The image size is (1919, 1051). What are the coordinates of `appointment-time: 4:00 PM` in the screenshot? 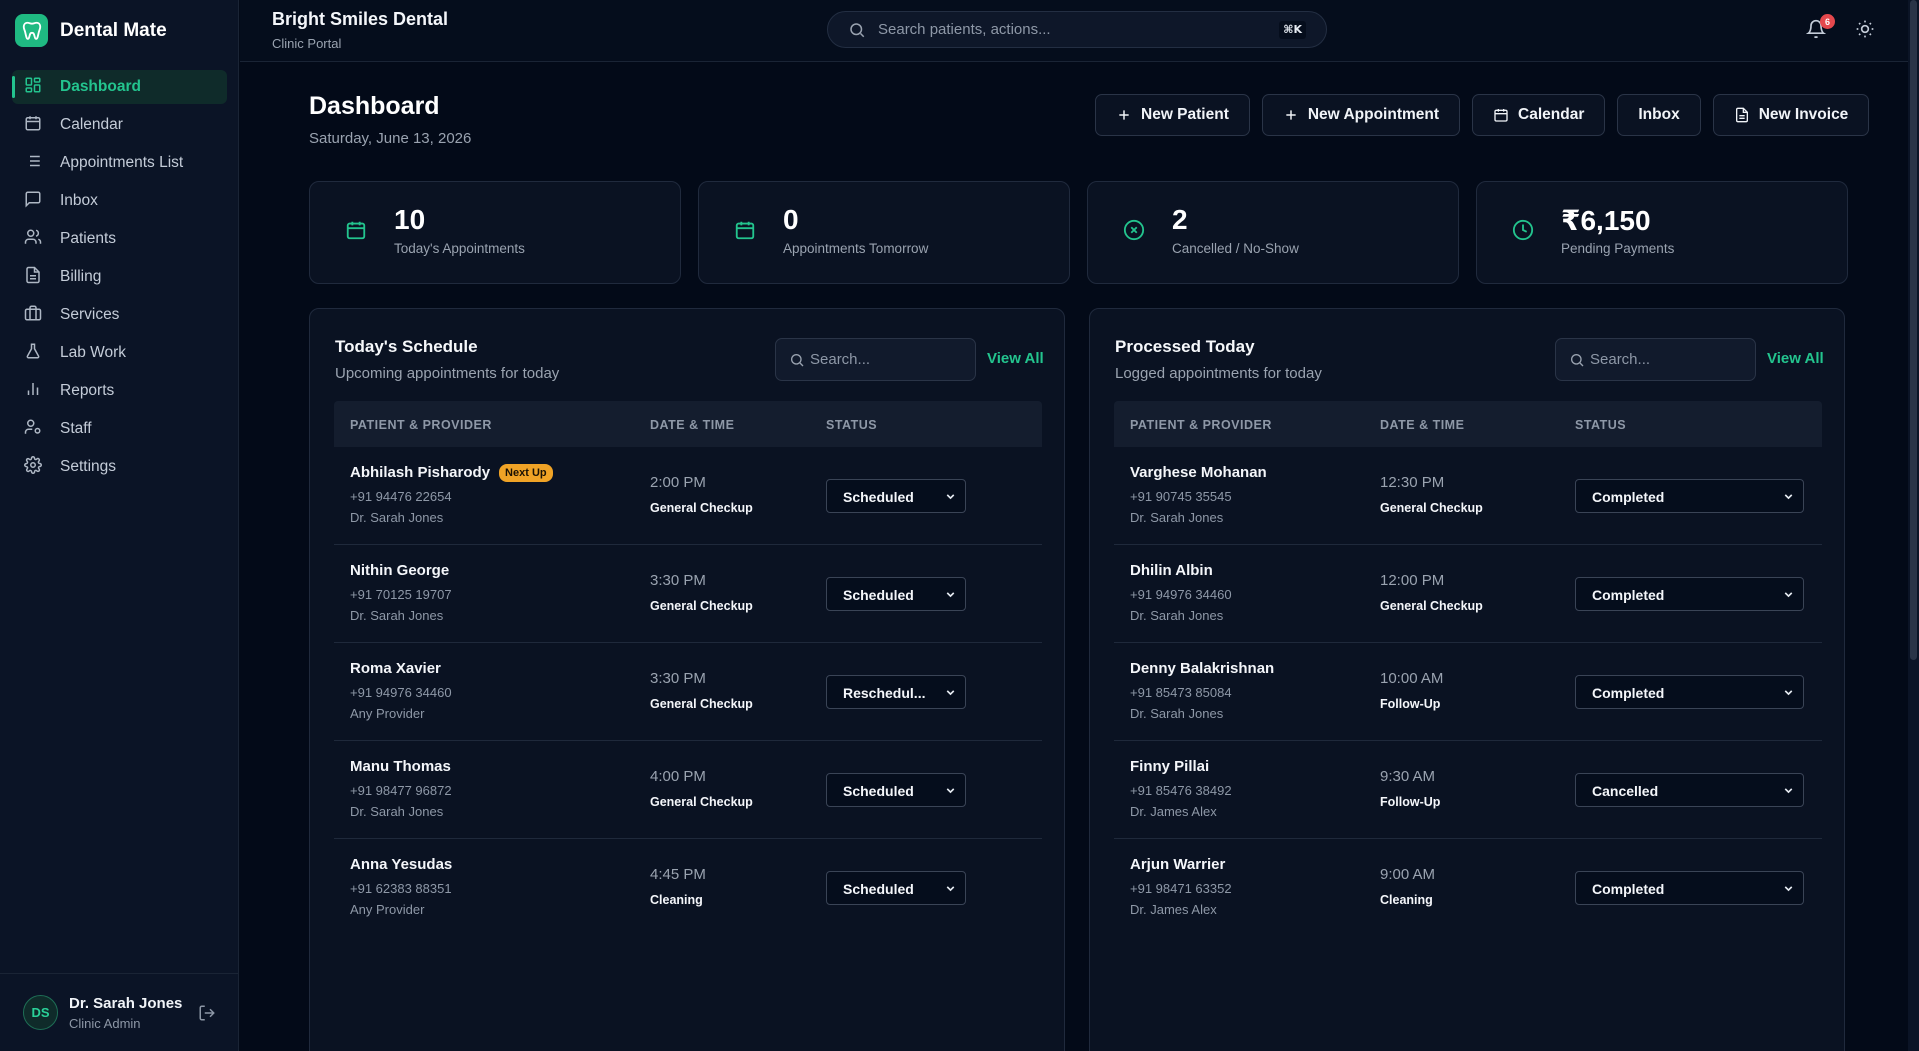 It's located at (678, 776).